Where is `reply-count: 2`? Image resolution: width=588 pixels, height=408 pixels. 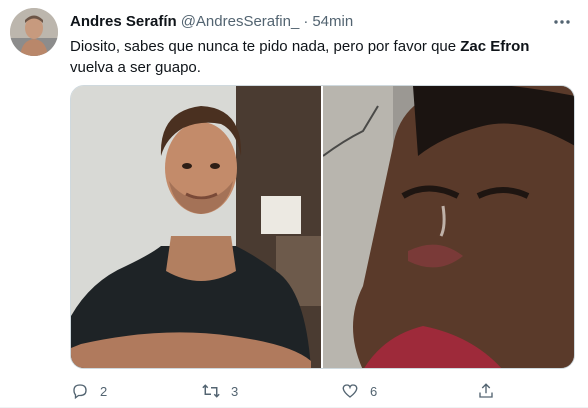
reply-count: 2 is located at coordinates (104, 391).